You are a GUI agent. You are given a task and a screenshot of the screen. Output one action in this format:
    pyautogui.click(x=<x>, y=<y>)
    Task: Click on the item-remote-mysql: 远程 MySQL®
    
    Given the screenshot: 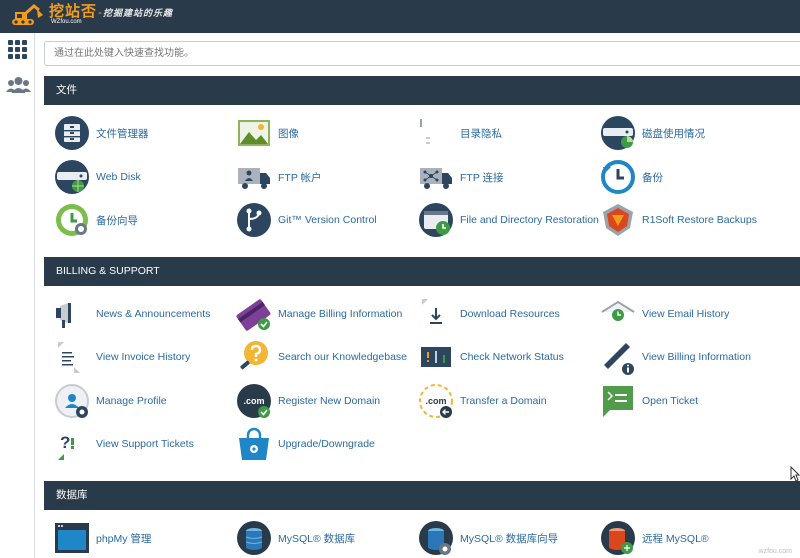 What is the action you would take?
    pyautogui.click(x=654, y=538)
    